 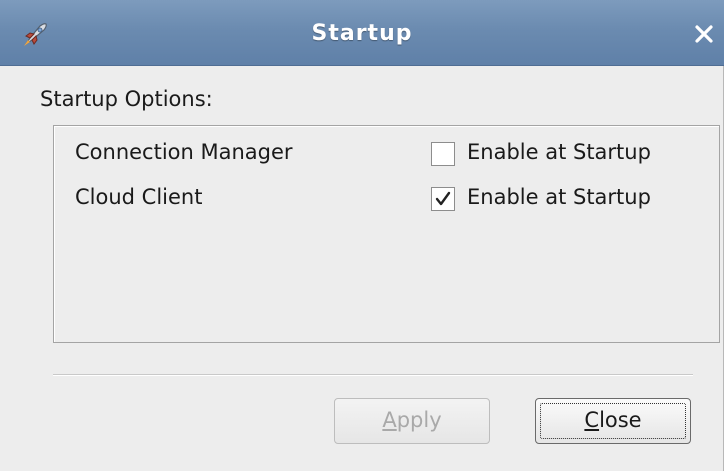 I want to click on divider, so click(x=373, y=375).